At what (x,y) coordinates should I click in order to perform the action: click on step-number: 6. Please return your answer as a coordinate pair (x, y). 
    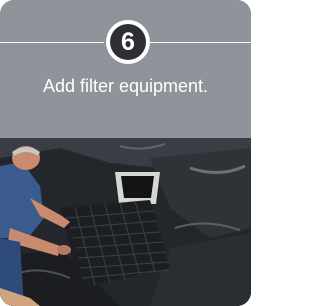
    Looking at the image, I should click on (128, 42).